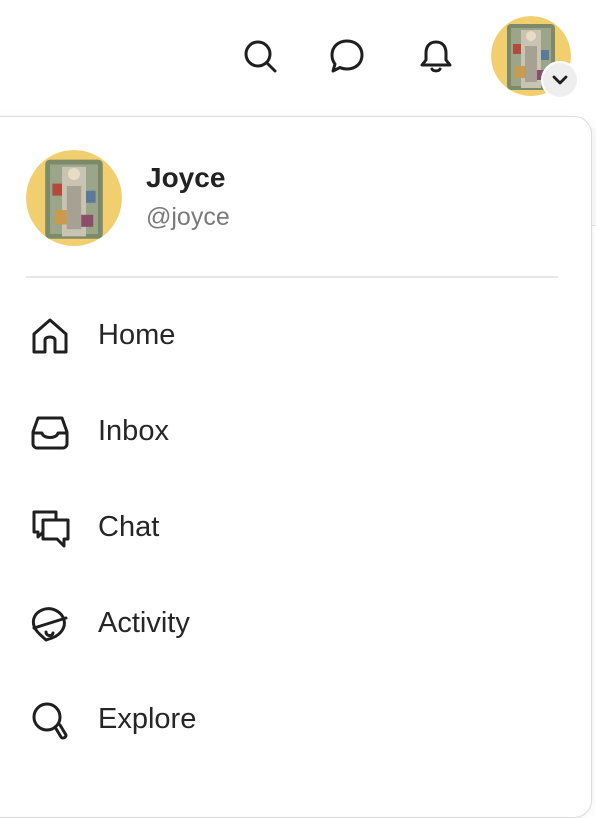 The height and width of the screenshot is (818, 596). What do you see at coordinates (296, 432) in the screenshot?
I see `menu-item-inbox: Inbox` at bounding box center [296, 432].